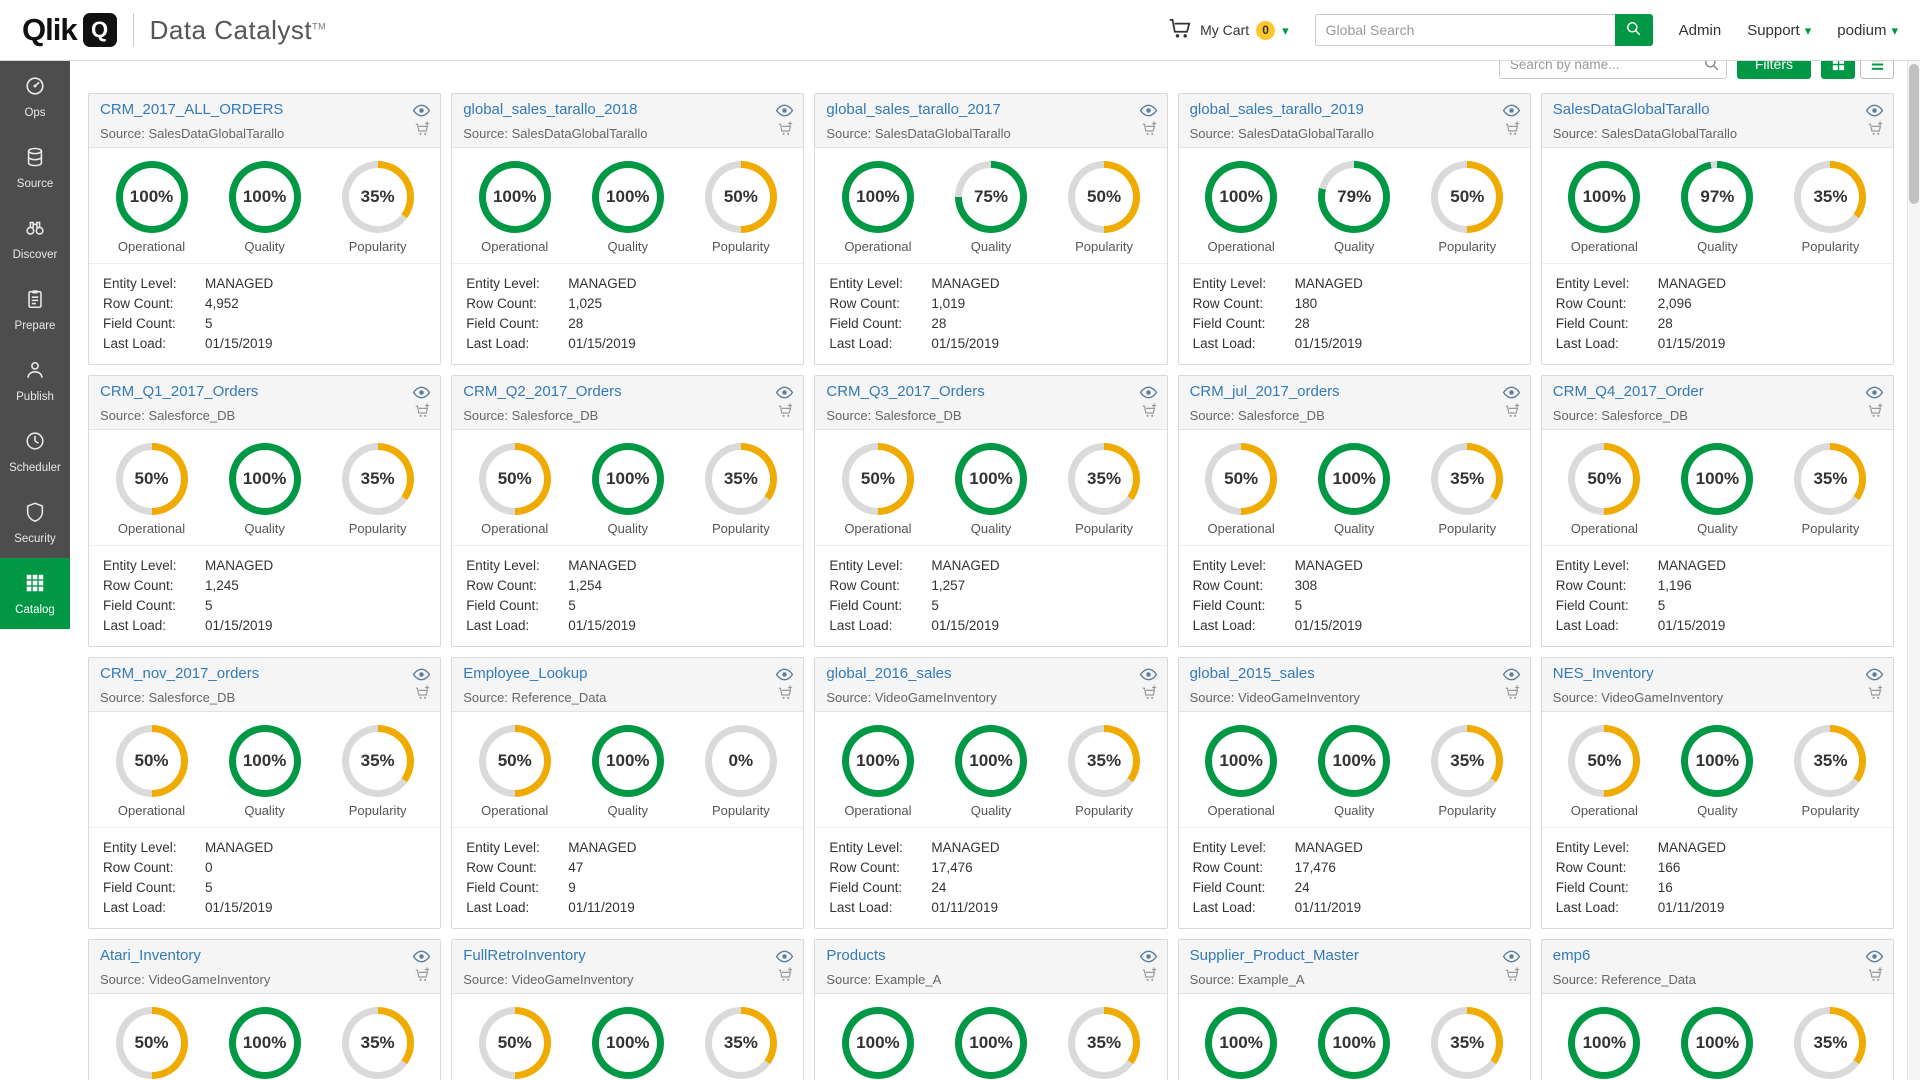 The image size is (1920, 1080). Describe the element at coordinates (1633, 30) in the screenshot. I see `global-search-button` at that location.